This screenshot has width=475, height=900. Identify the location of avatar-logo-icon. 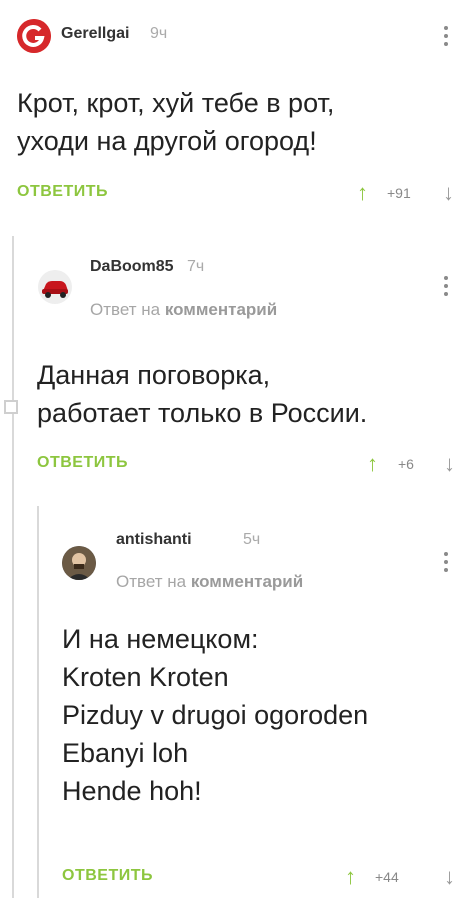
(34, 36).